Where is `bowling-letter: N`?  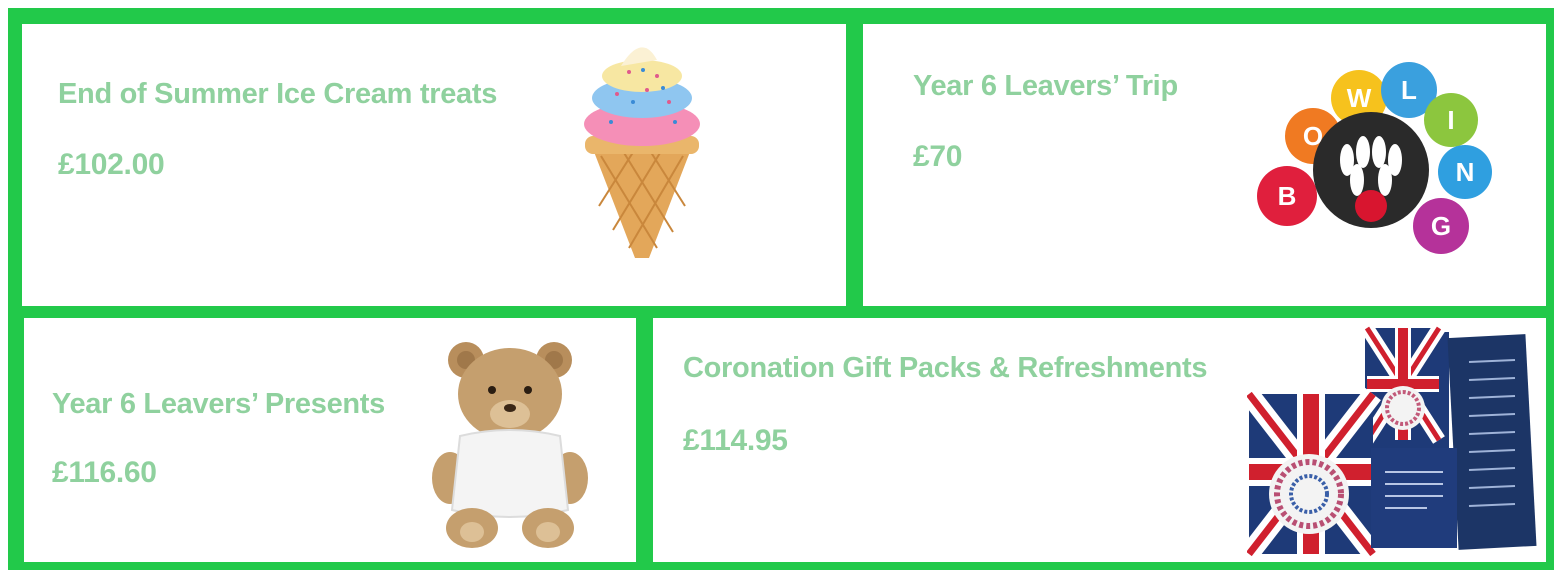 bowling-letter: N is located at coordinates (1465, 172).